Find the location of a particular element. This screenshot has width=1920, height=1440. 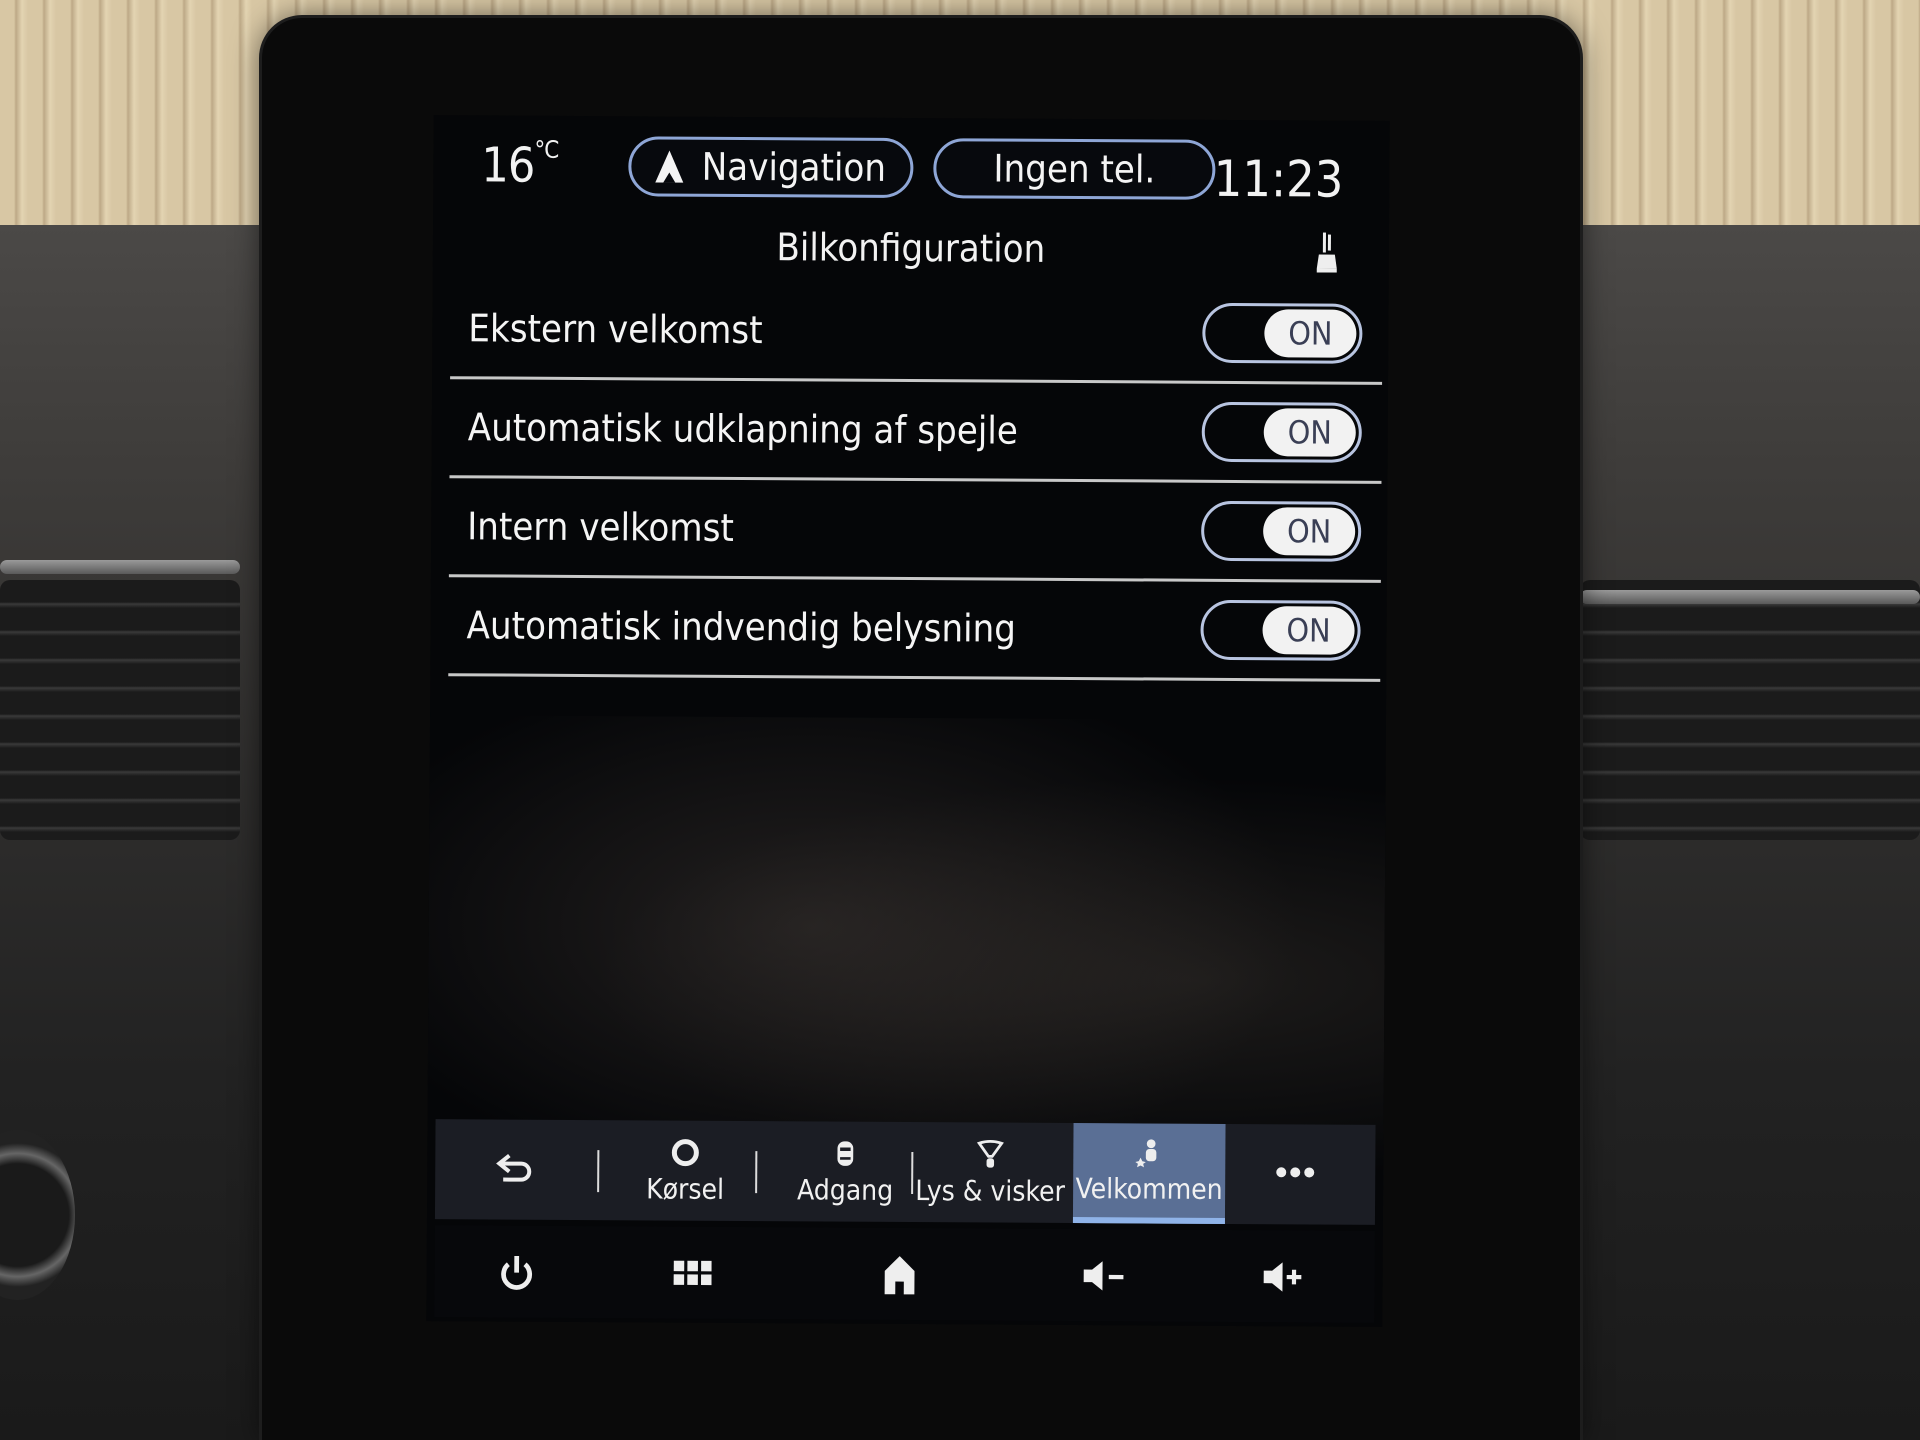

category-tab-bar: Kørsel Adgang Lys & visker Velkommen is located at coordinates (905, 1172).